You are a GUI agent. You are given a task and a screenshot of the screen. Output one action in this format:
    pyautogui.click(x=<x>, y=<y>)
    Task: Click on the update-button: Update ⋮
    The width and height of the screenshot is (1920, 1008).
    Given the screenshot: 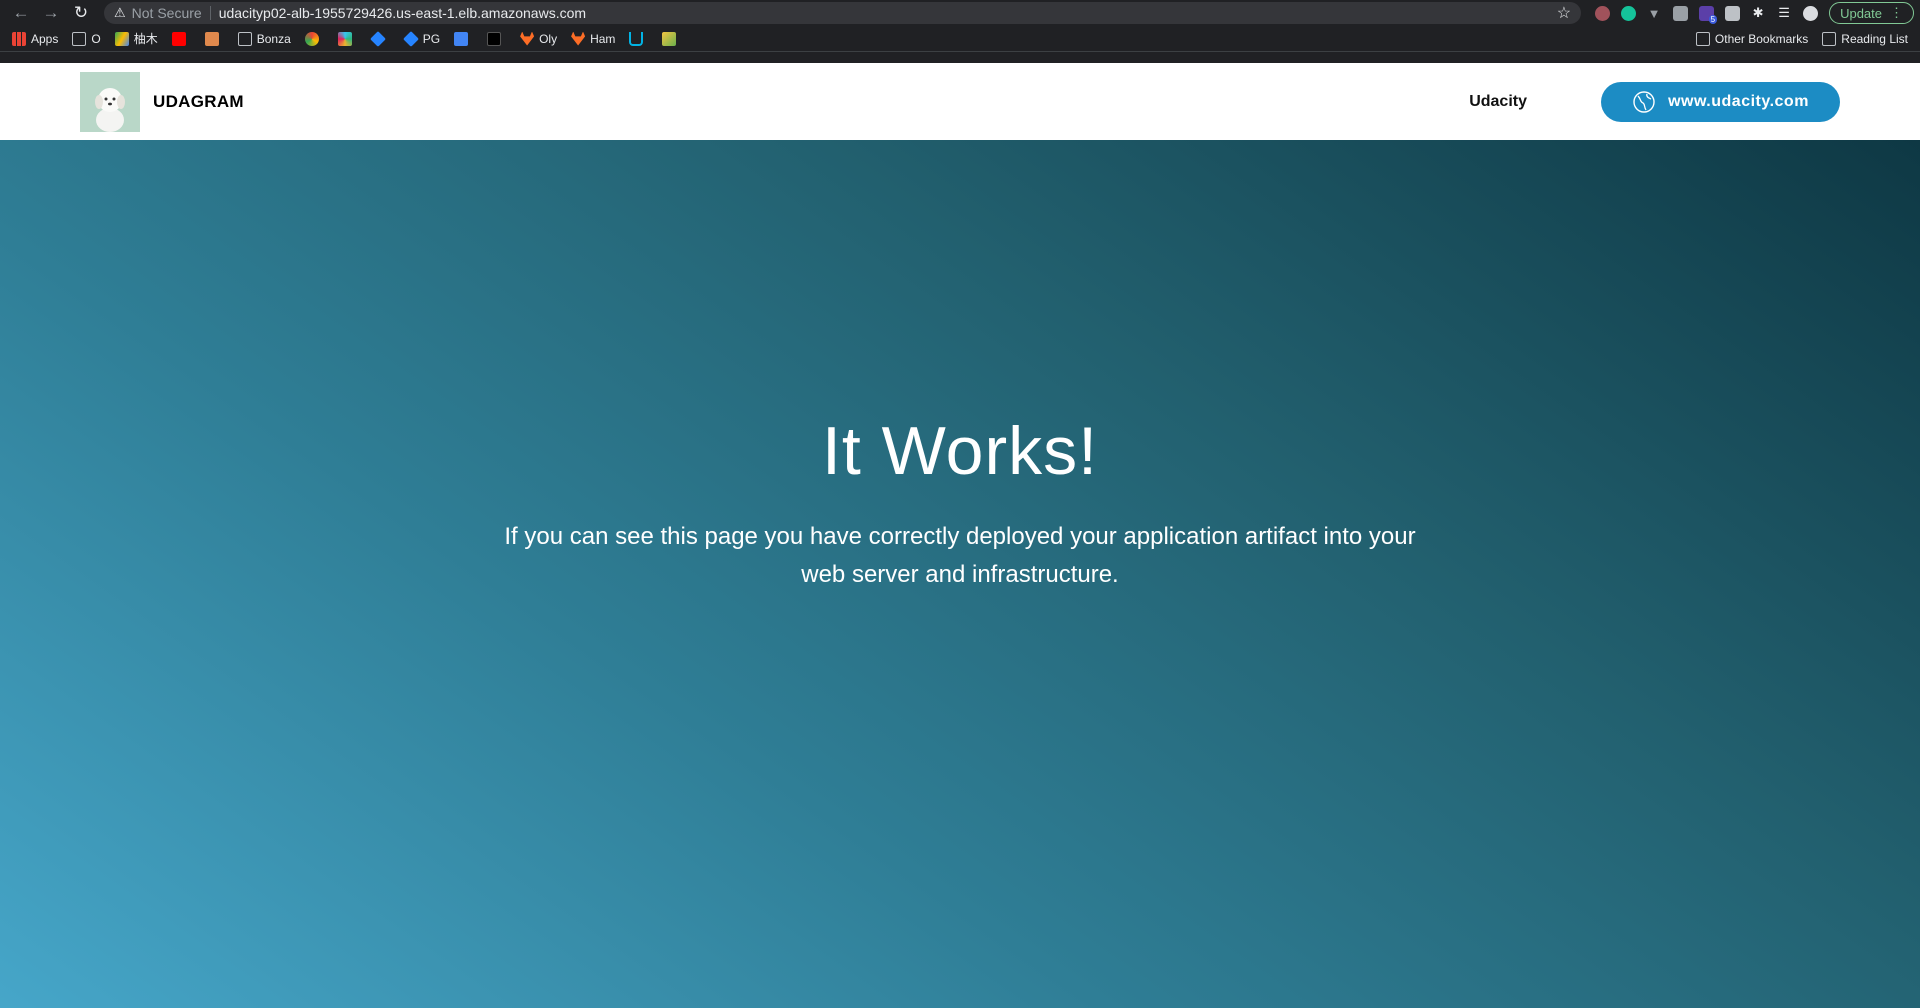 What is the action you would take?
    pyautogui.click(x=1871, y=13)
    